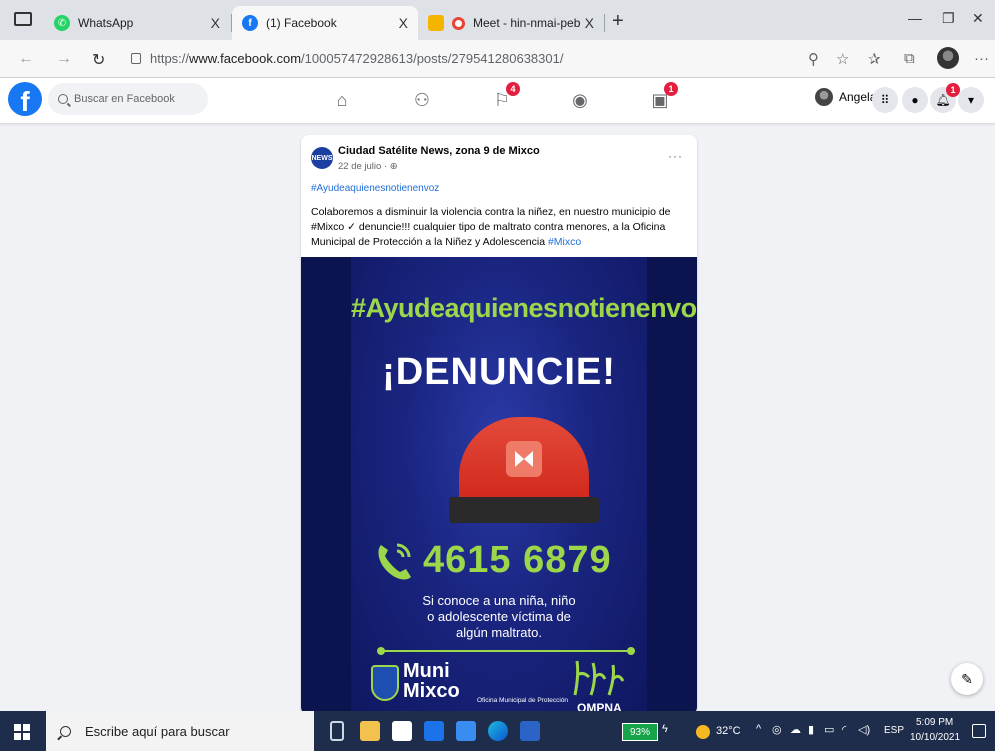  What do you see at coordinates (504, 98) in the screenshot?
I see `pages-flag-icon: ⚐ 4` at bounding box center [504, 98].